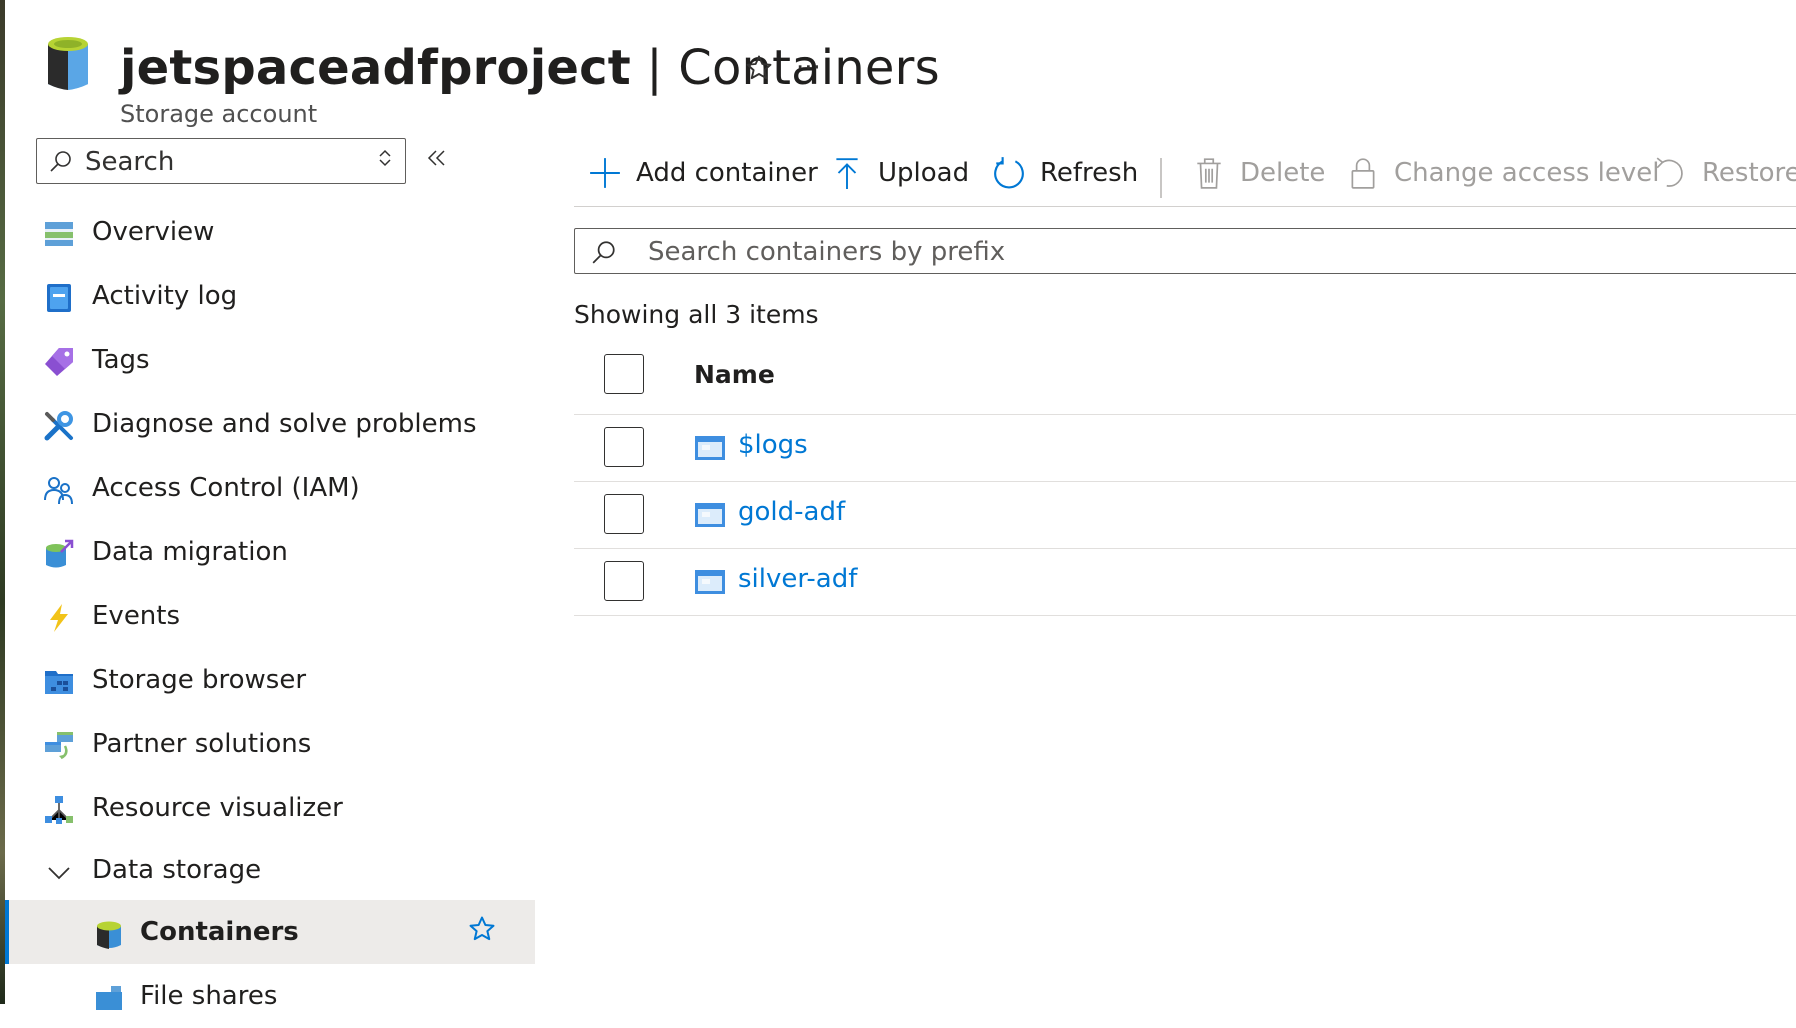 Image resolution: width=1796 pixels, height=1028 pixels. What do you see at coordinates (59, 810) in the screenshot?
I see `resource-visualizer-icon` at bounding box center [59, 810].